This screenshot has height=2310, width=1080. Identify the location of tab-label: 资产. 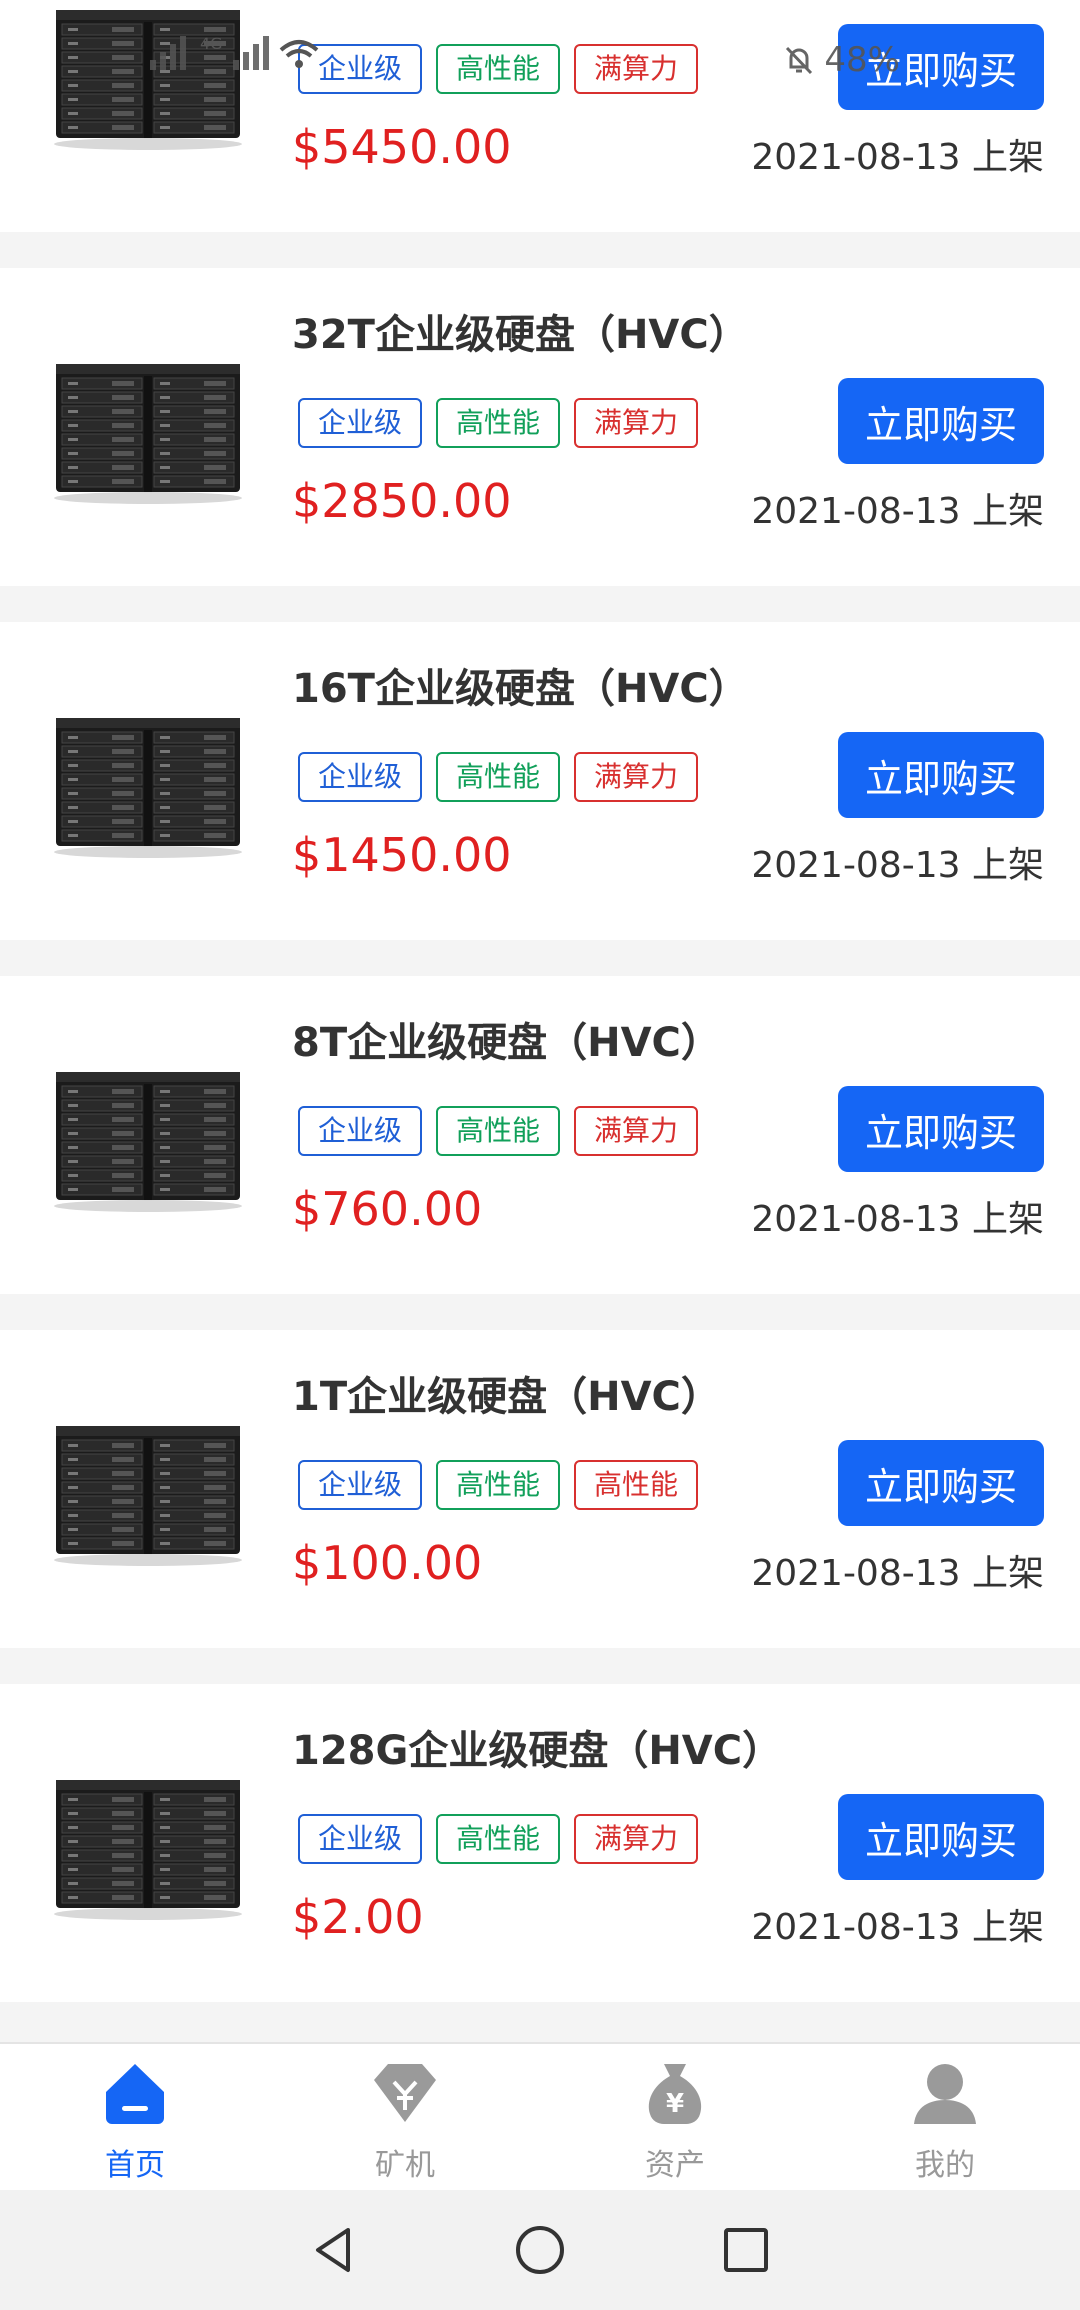
(675, 2165).